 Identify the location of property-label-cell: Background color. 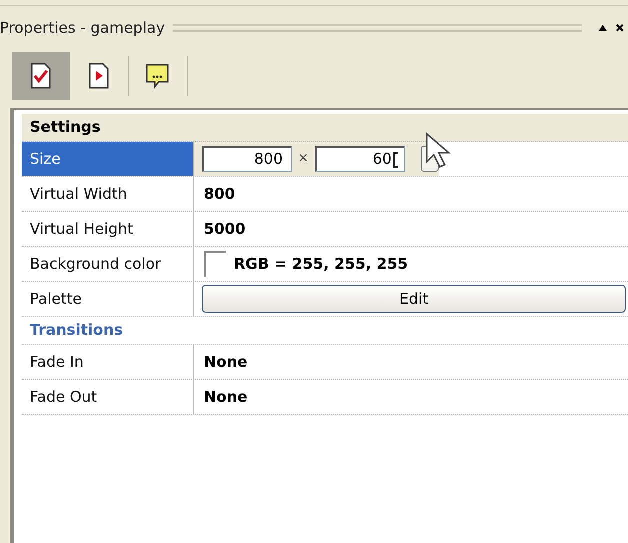
(108, 264).